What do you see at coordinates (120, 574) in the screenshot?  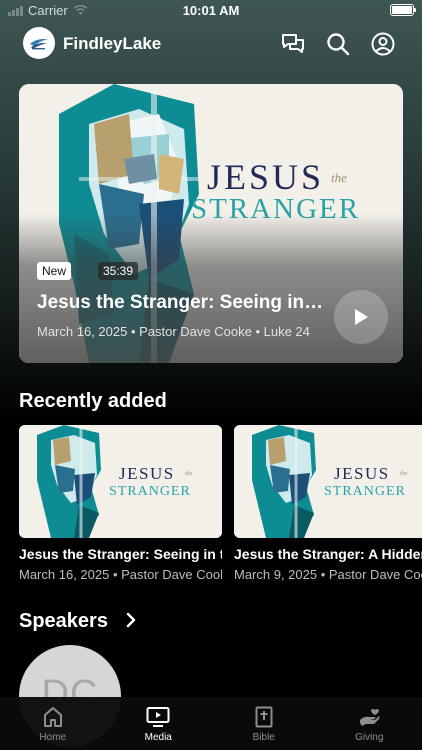 I see `card-meta: March 16, 2025 • Pastor Dave Cooke` at bounding box center [120, 574].